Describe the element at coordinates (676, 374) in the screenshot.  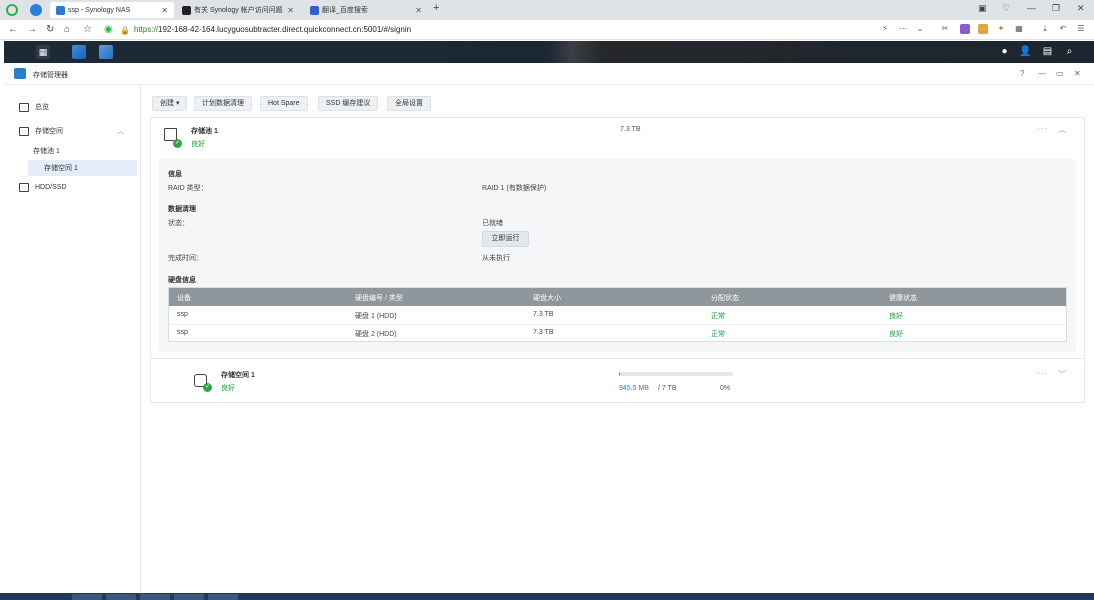
I see `usage-progress-bar` at that location.